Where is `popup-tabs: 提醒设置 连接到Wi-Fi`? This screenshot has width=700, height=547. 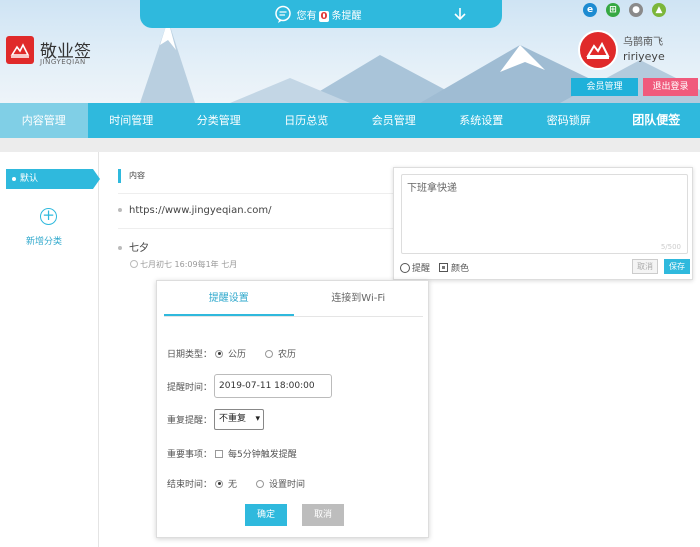
popup-tabs: 提醒设置 连接到Wi-Fi is located at coordinates (293, 299).